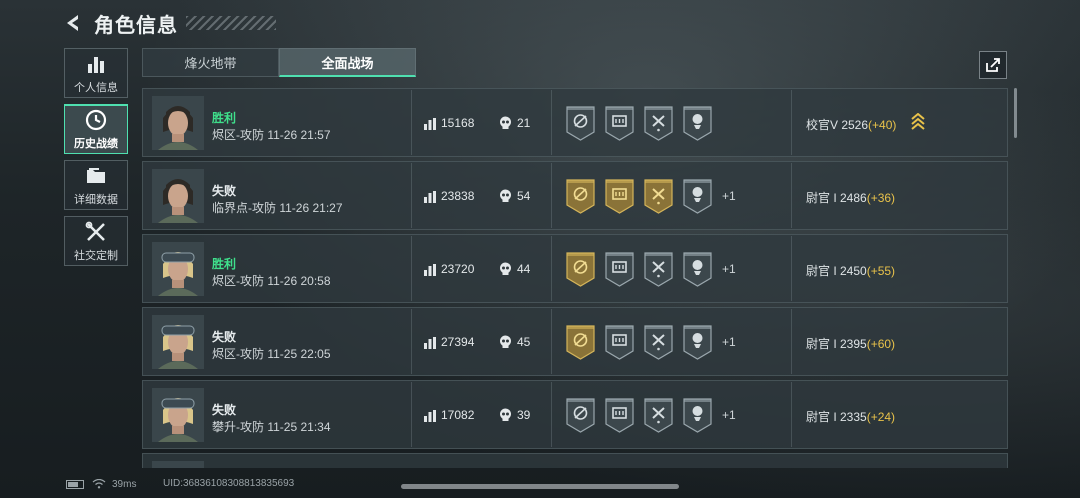 The height and width of the screenshot is (498, 1080). I want to click on rank-info: 尉官 I 2335(+24), so click(850, 416).